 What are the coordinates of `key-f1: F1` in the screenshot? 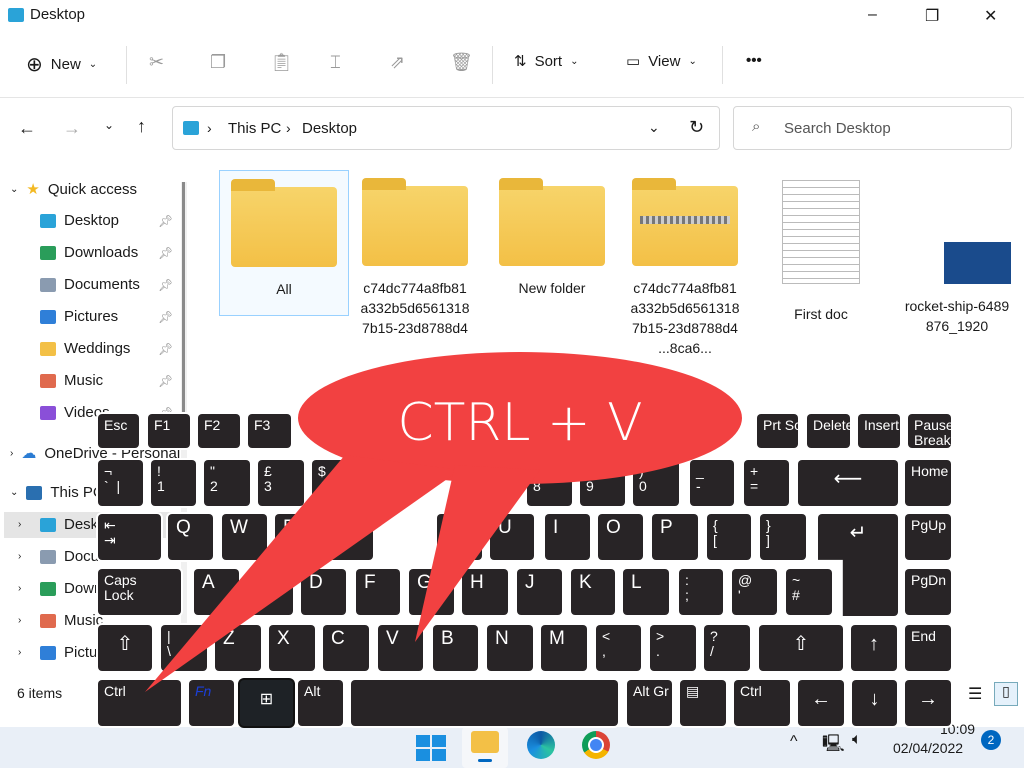 It's located at (169, 431).